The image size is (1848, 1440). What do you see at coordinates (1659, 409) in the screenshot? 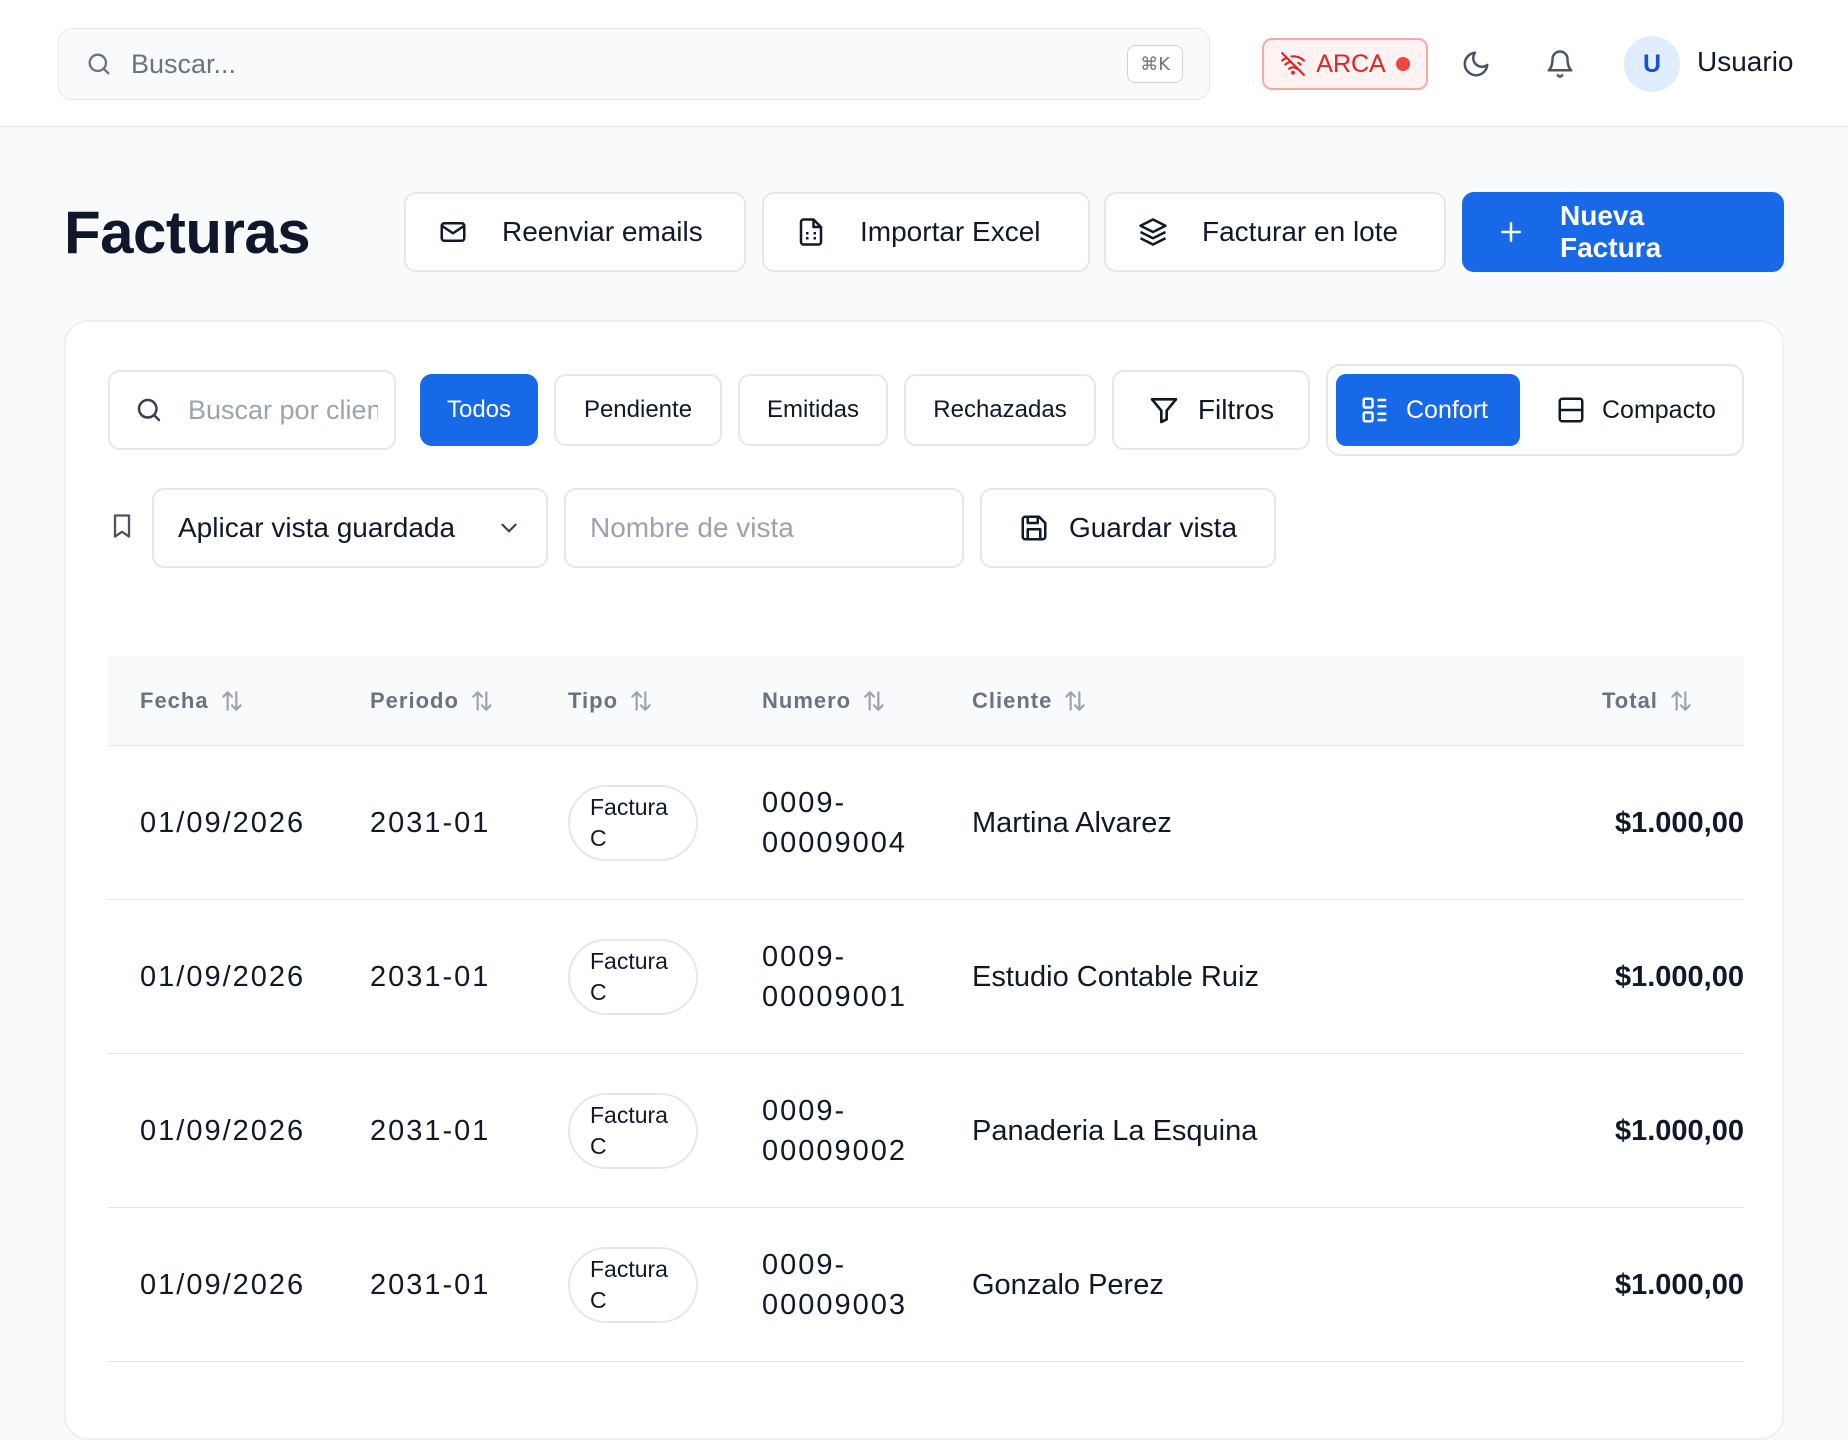
I see `density-compact-label: Compacto` at bounding box center [1659, 409].